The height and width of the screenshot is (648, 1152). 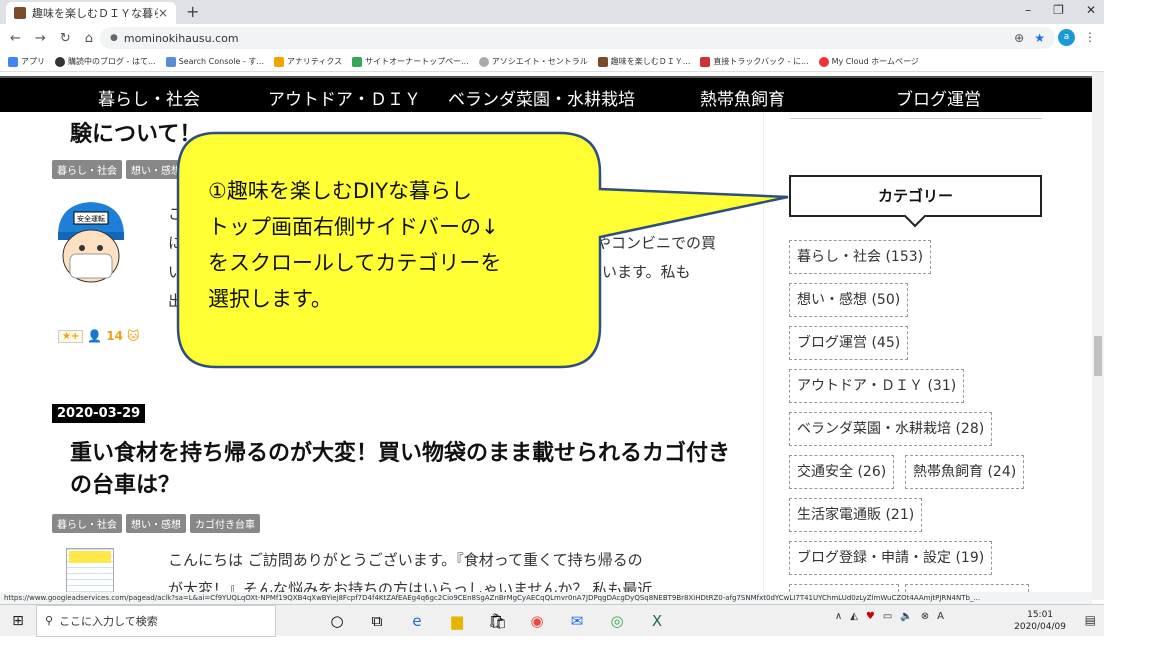 What do you see at coordinates (417, 621) in the screenshot?
I see `edge-icon: e` at bounding box center [417, 621].